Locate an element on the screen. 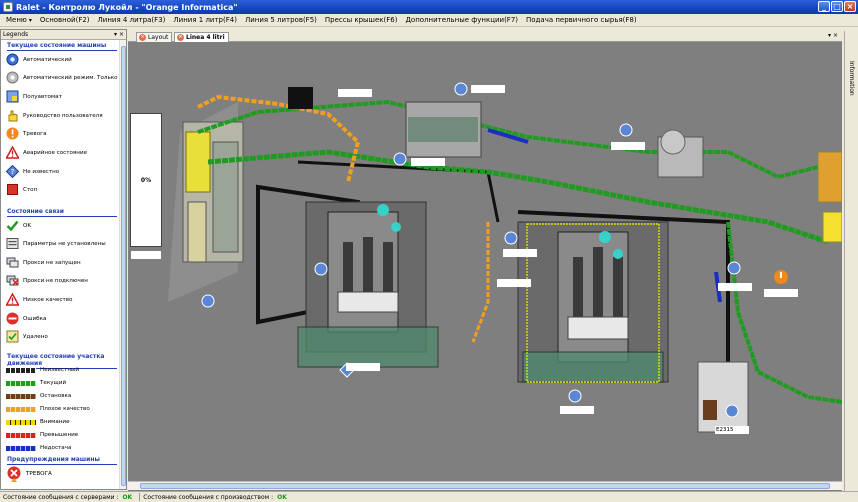 This screenshot has height=502, width=858. legend-line-current: Текущий is located at coordinates (36, 383).